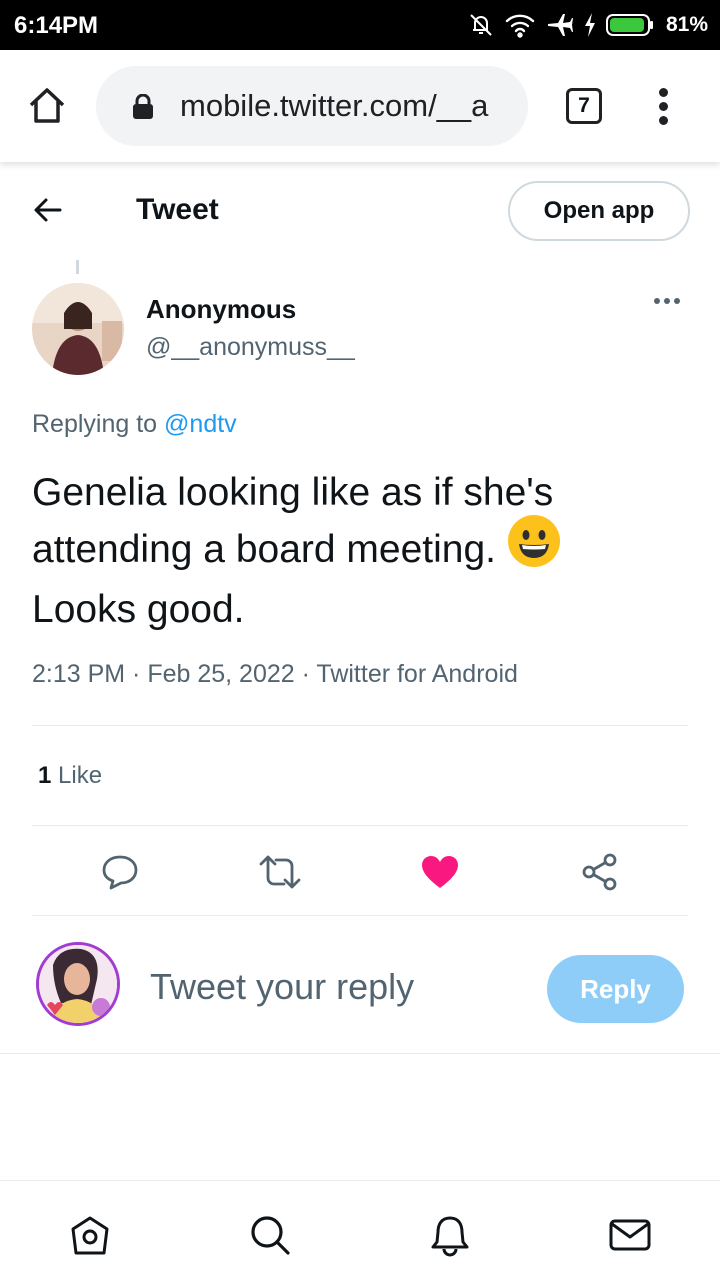 The height and width of the screenshot is (1280, 720). I want to click on share-action-button, so click(600, 872).